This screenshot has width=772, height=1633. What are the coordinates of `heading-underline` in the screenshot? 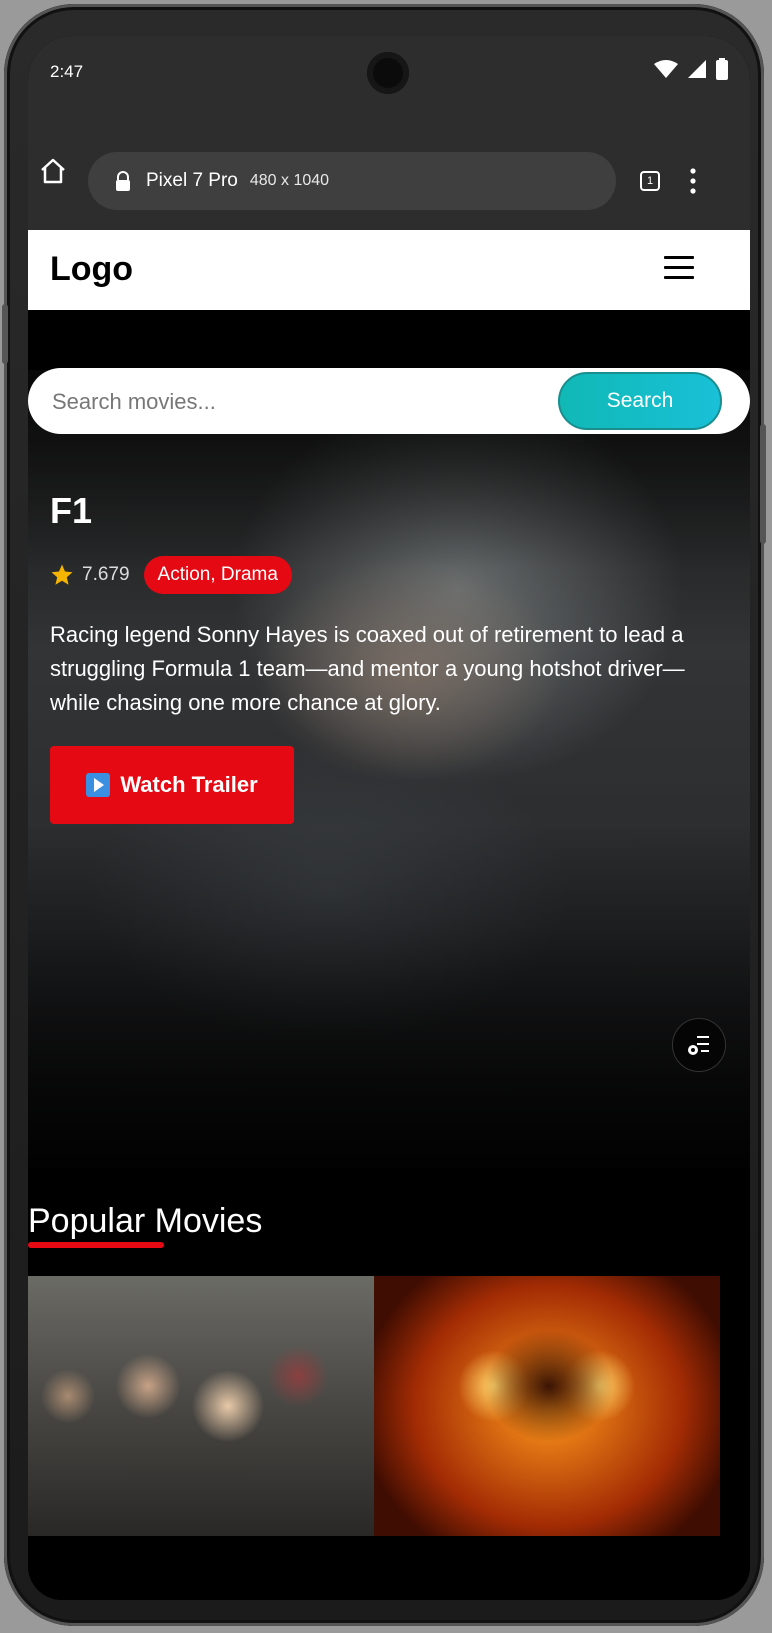 It's located at (96, 1245).